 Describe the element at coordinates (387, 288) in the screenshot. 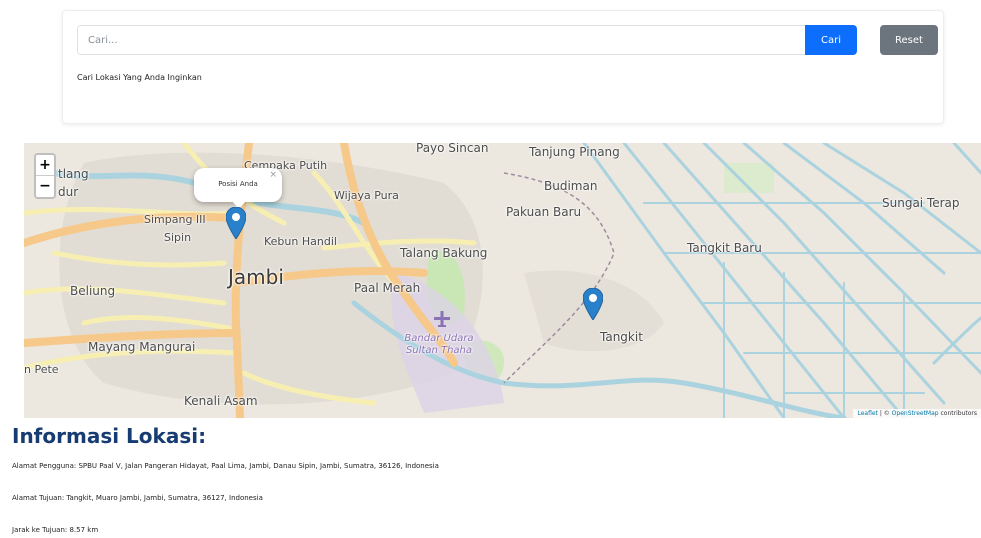

I see `map-label: Paal Merah` at that location.